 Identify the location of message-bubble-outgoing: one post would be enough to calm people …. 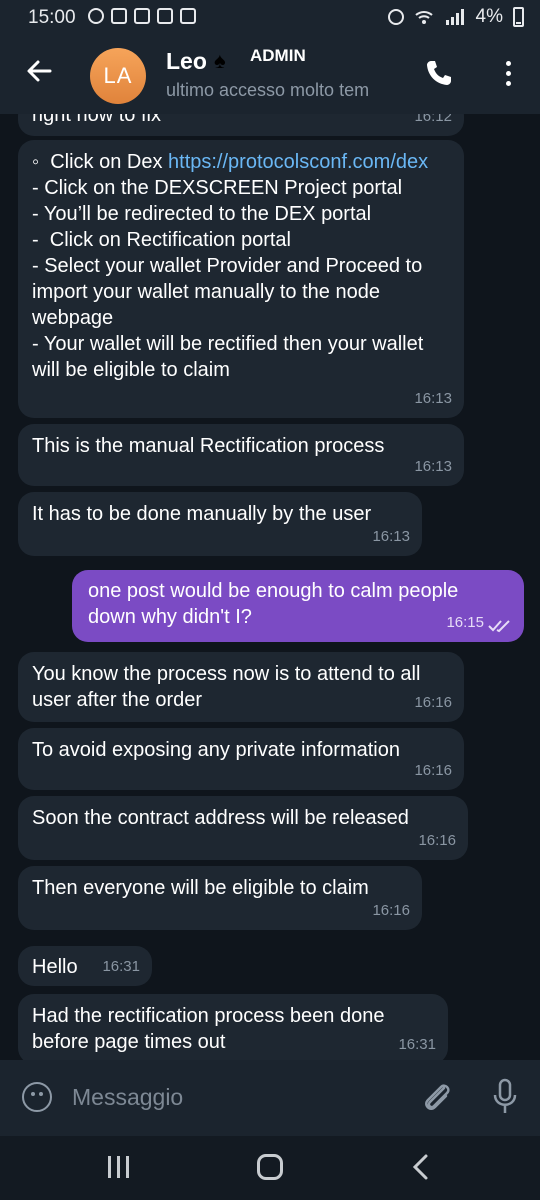
(298, 606).